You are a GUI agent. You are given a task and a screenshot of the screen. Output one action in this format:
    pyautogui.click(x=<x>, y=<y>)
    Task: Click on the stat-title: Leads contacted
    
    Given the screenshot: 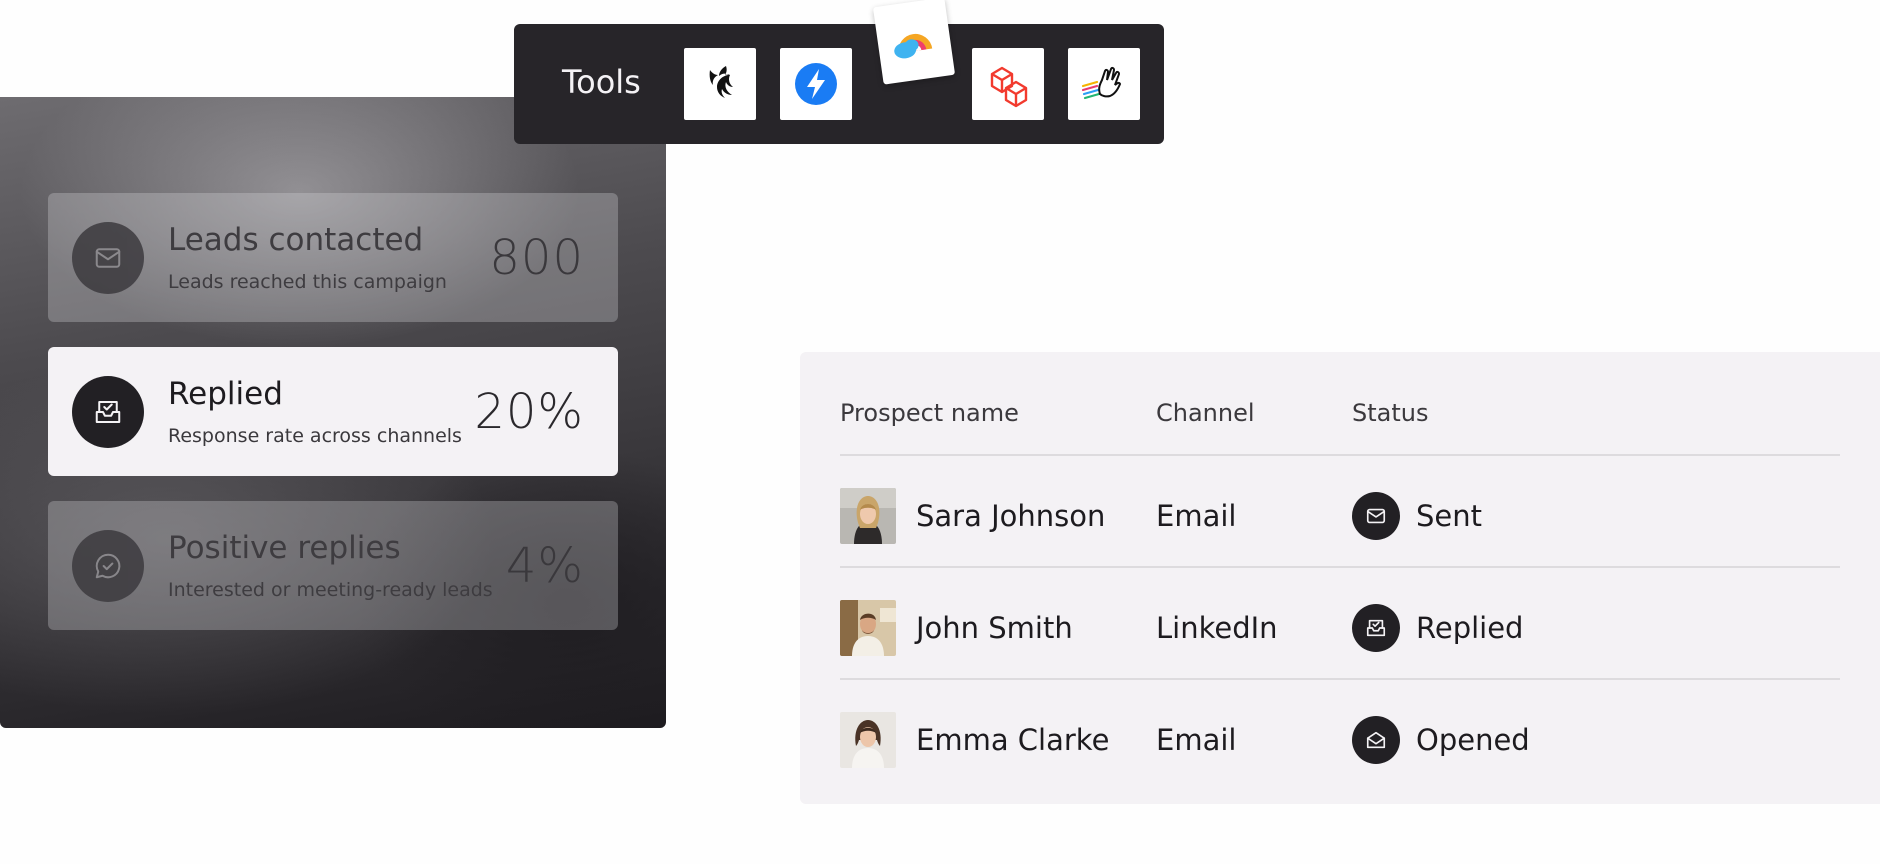 What is the action you would take?
    pyautogui.click(x=296, y=239)
    